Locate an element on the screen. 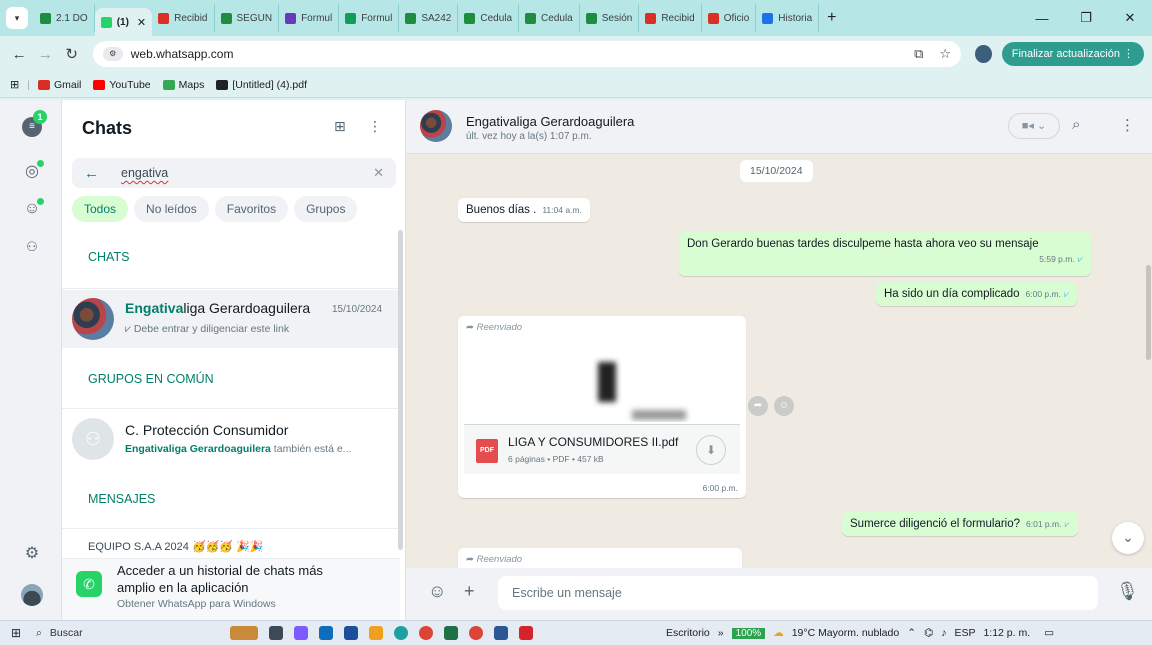 The width and height of the screenshot is (1152, 645). copilot-icon is located at coordinates (301, 633).